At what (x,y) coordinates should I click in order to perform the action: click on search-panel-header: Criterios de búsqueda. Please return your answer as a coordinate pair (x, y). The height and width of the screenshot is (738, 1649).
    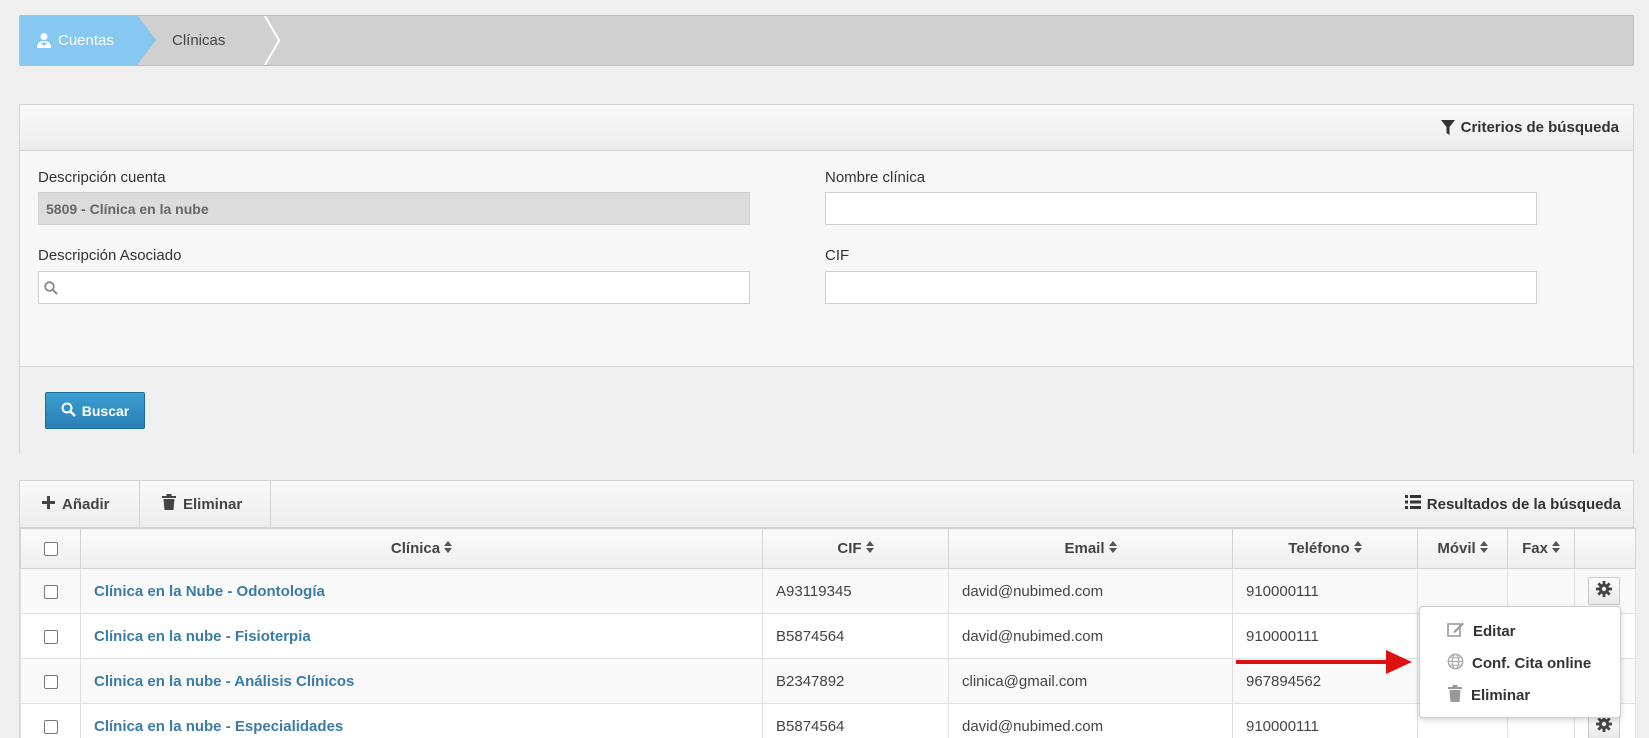
    Looking at the image, I should click on (826, 128).